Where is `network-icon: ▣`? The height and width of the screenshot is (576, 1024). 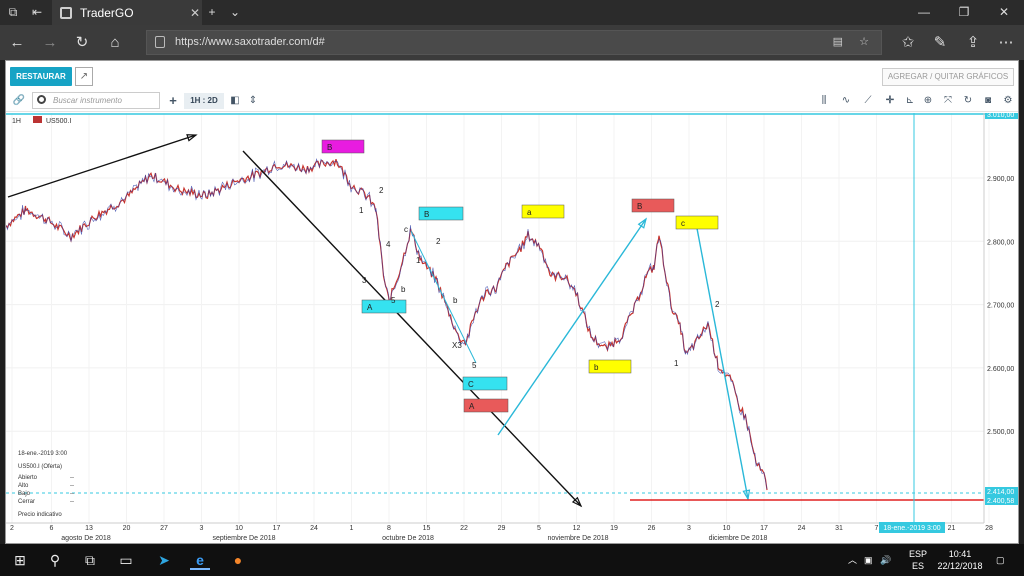
network-icon: ▣ is located at coordinates (868, 560).